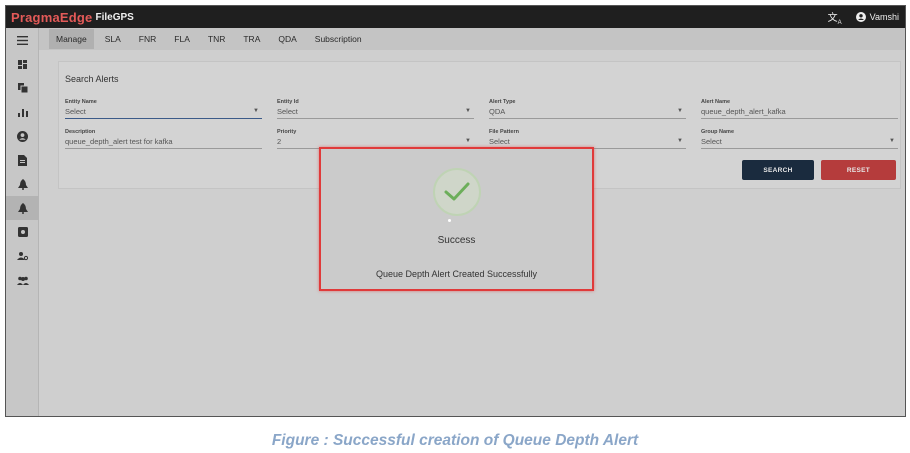 This screenshot has height=453, width=910. What do you see at coordinates (22, 136) in the screenshot?
I see `user-icon` at bounding box center [22, 136].